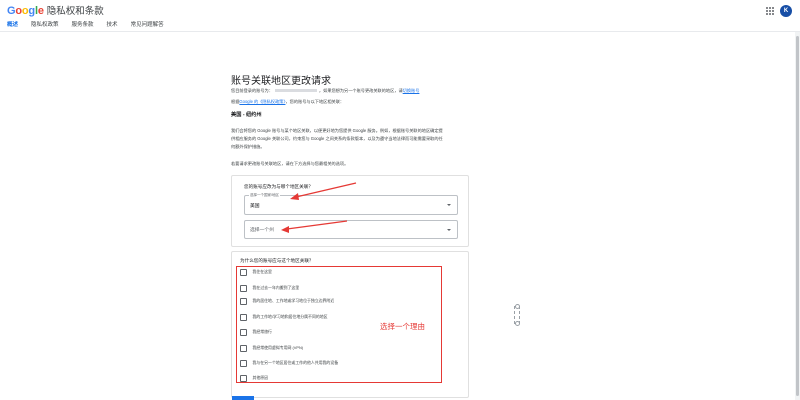  What do you see at coordinates (319, 207) in the screenshot?
I see `annotation-arrows` at bounding box center [319, 207].